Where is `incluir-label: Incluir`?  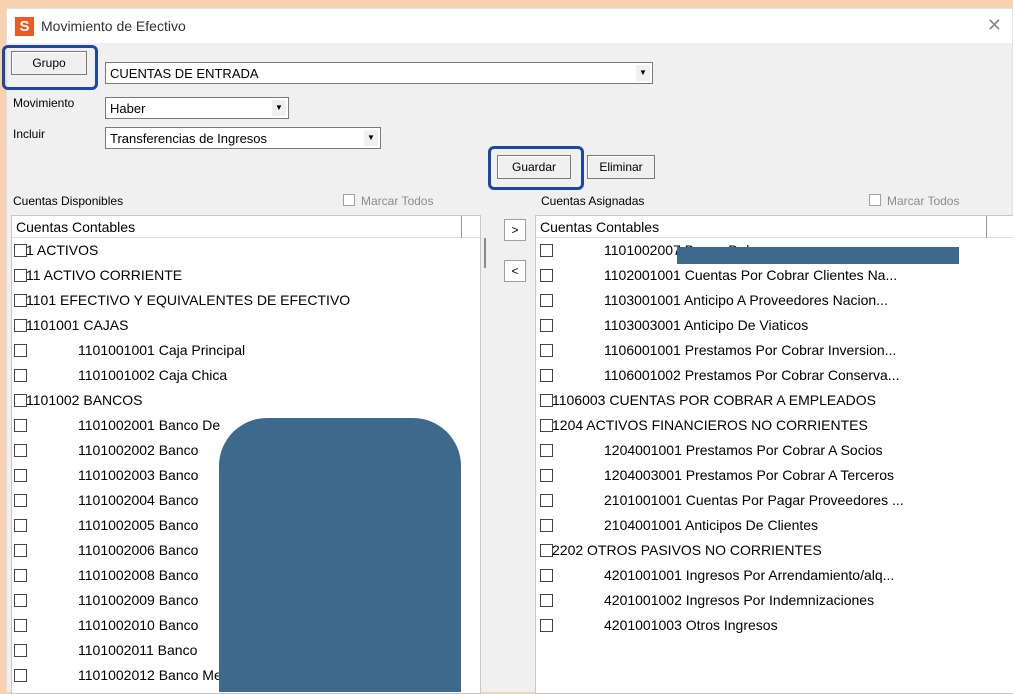 incluir-label: Incluir is located at coordinates (29, 134).